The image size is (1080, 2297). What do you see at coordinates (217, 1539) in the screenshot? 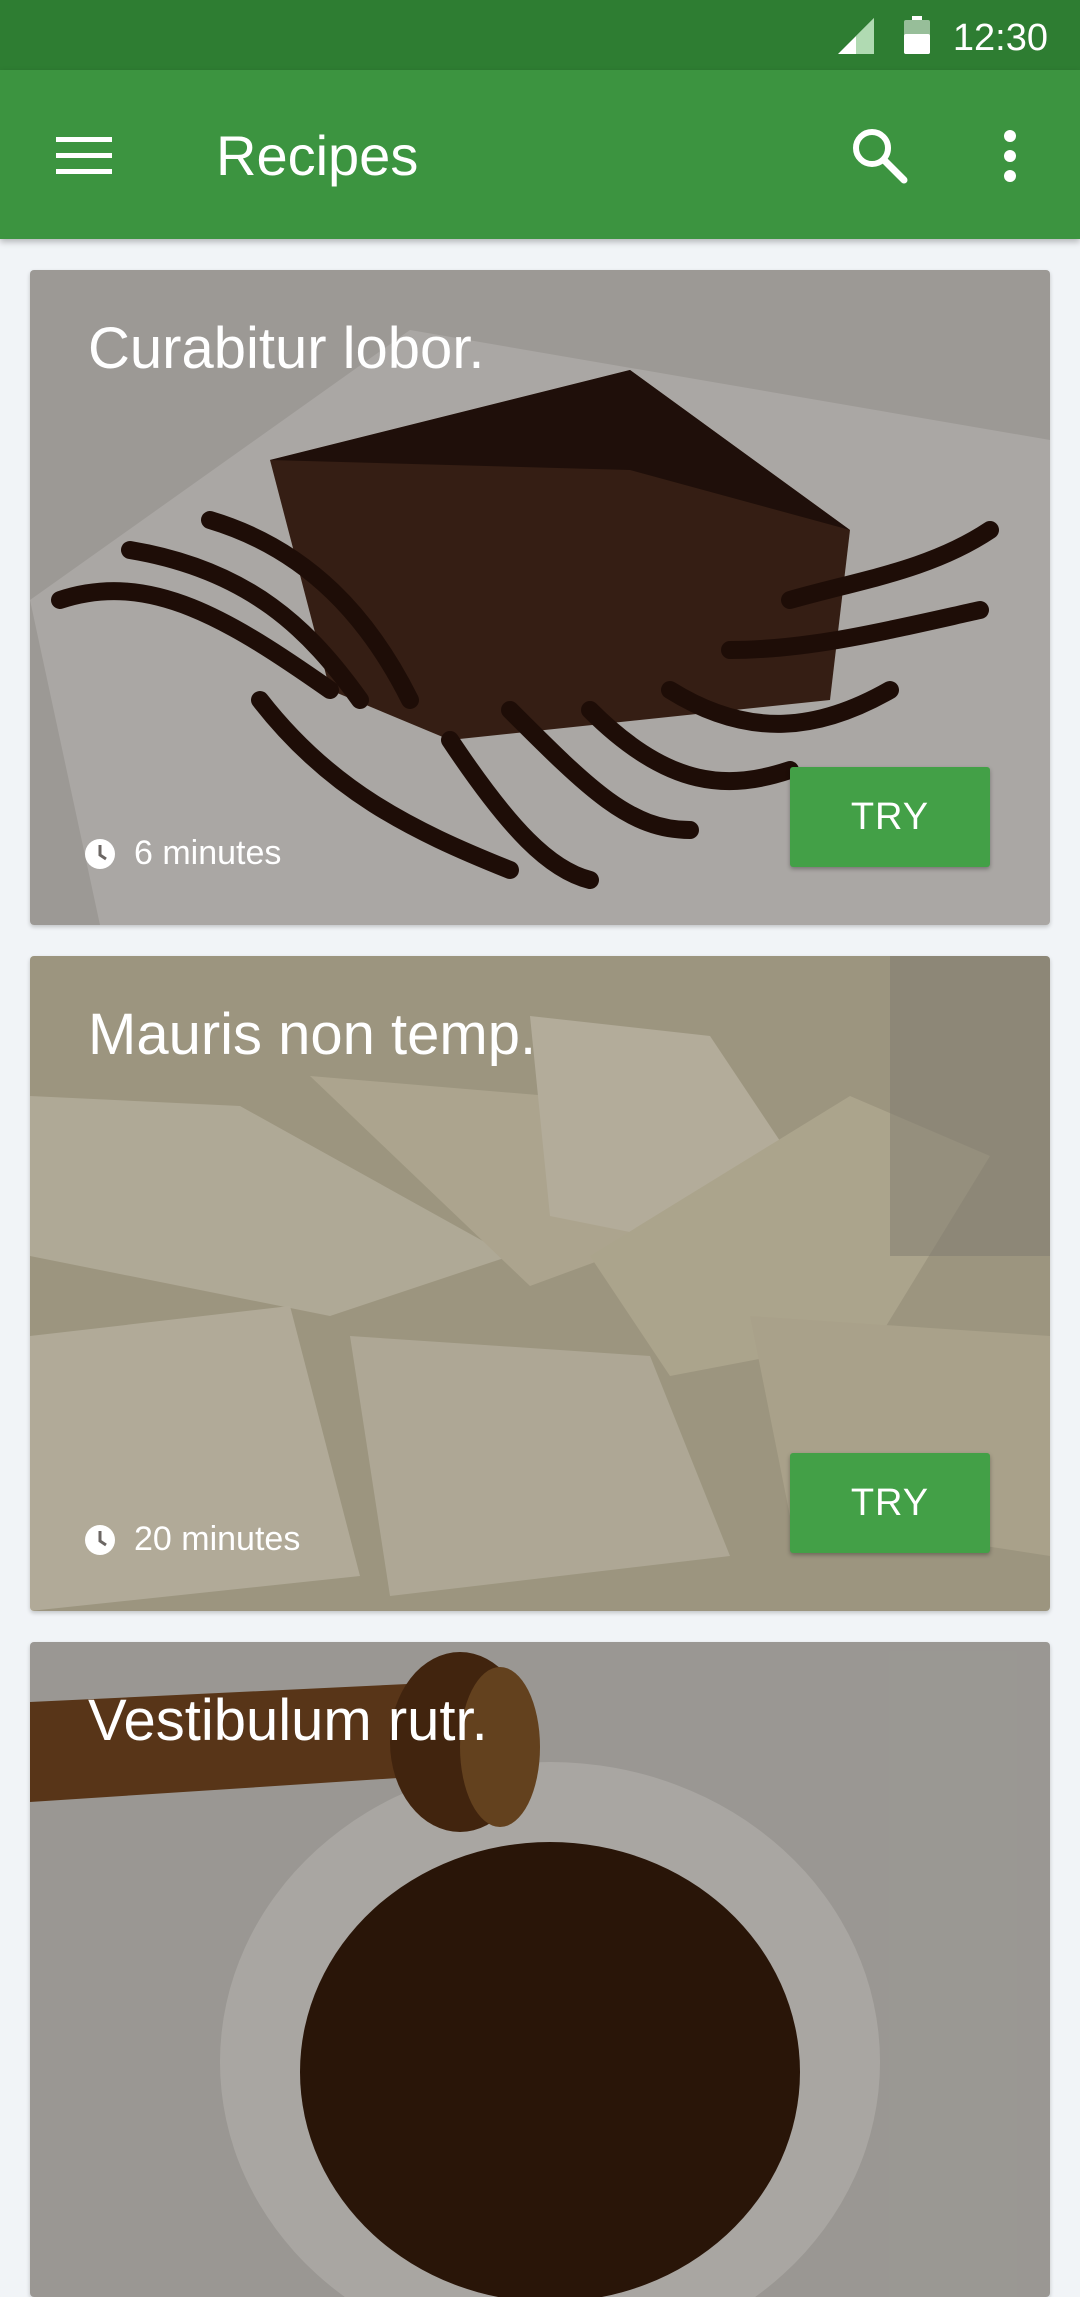
I see `duration-text: 20 minutes` at bounding box center [217, 1539].